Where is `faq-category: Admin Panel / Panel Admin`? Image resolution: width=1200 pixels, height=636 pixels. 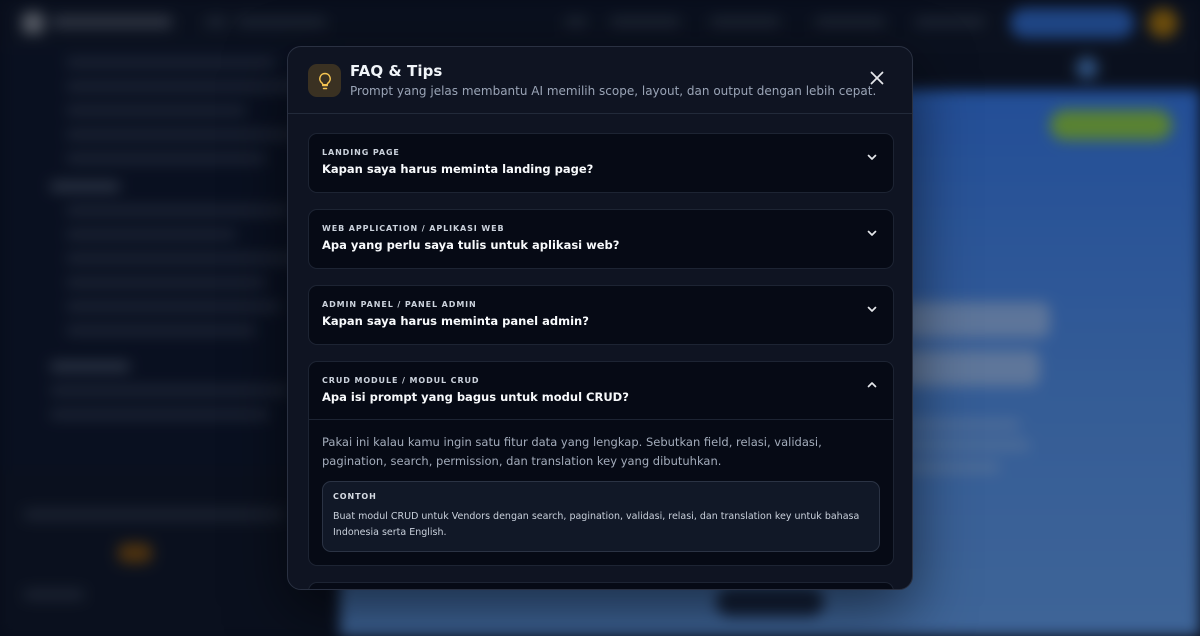 faq-category: Admin Panel / Panel Admin is located at coordinates (399, 304).